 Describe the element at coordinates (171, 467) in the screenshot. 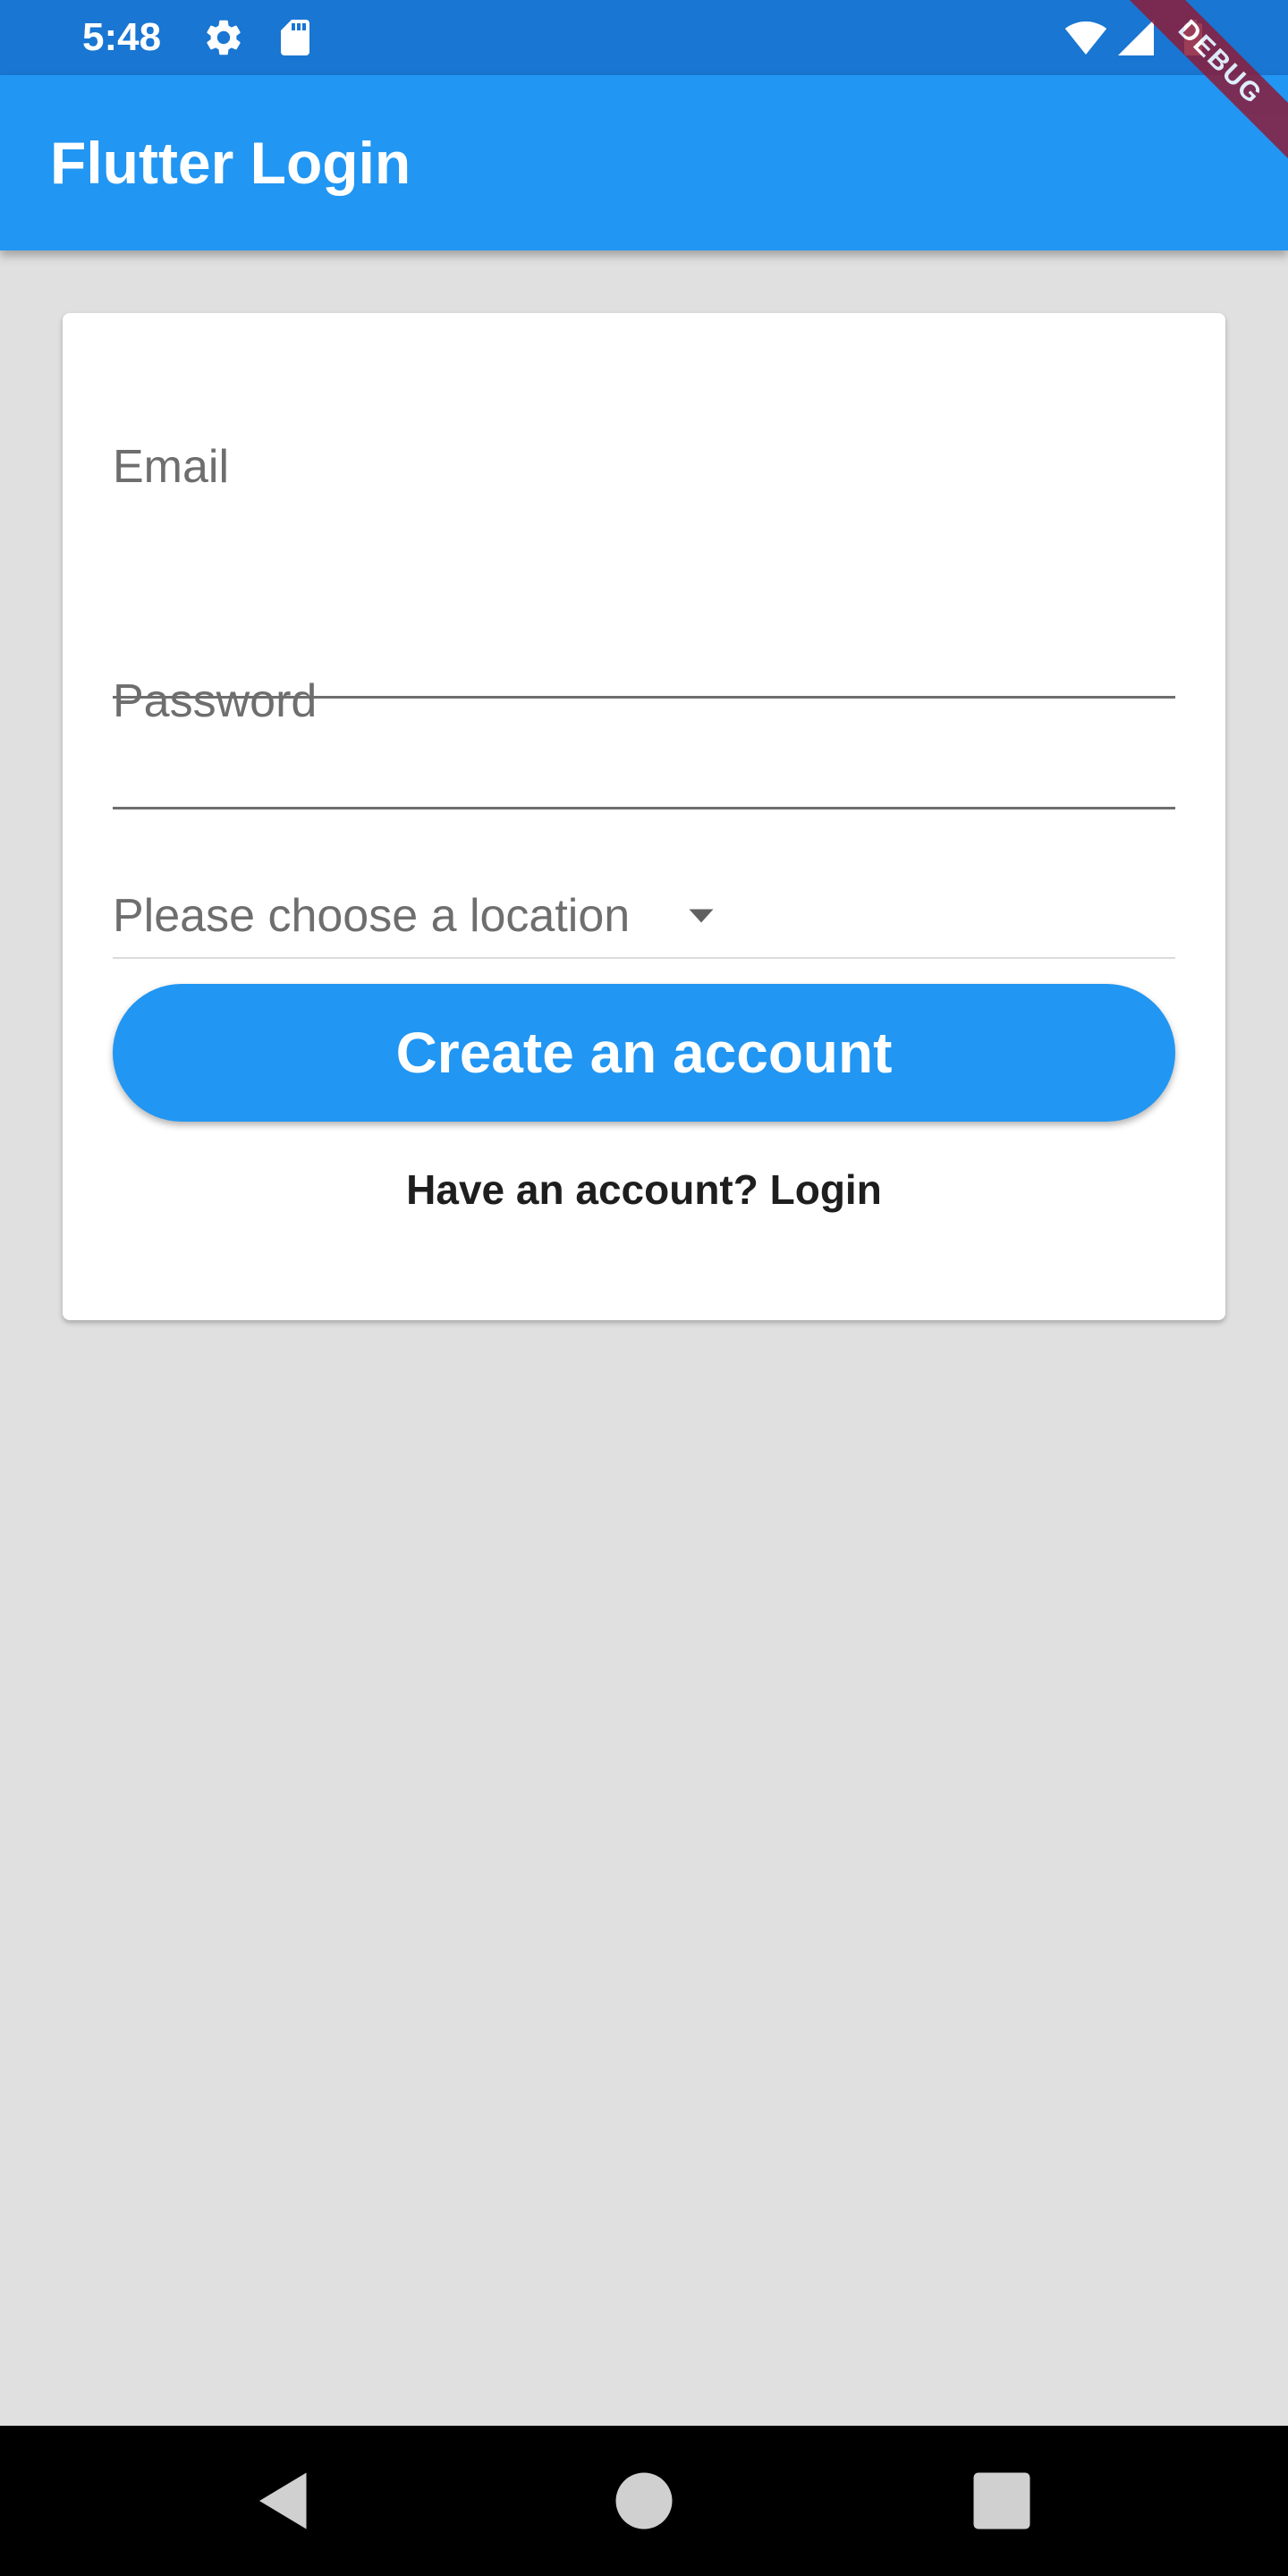

I see `email-placeholder: Email` at that location.